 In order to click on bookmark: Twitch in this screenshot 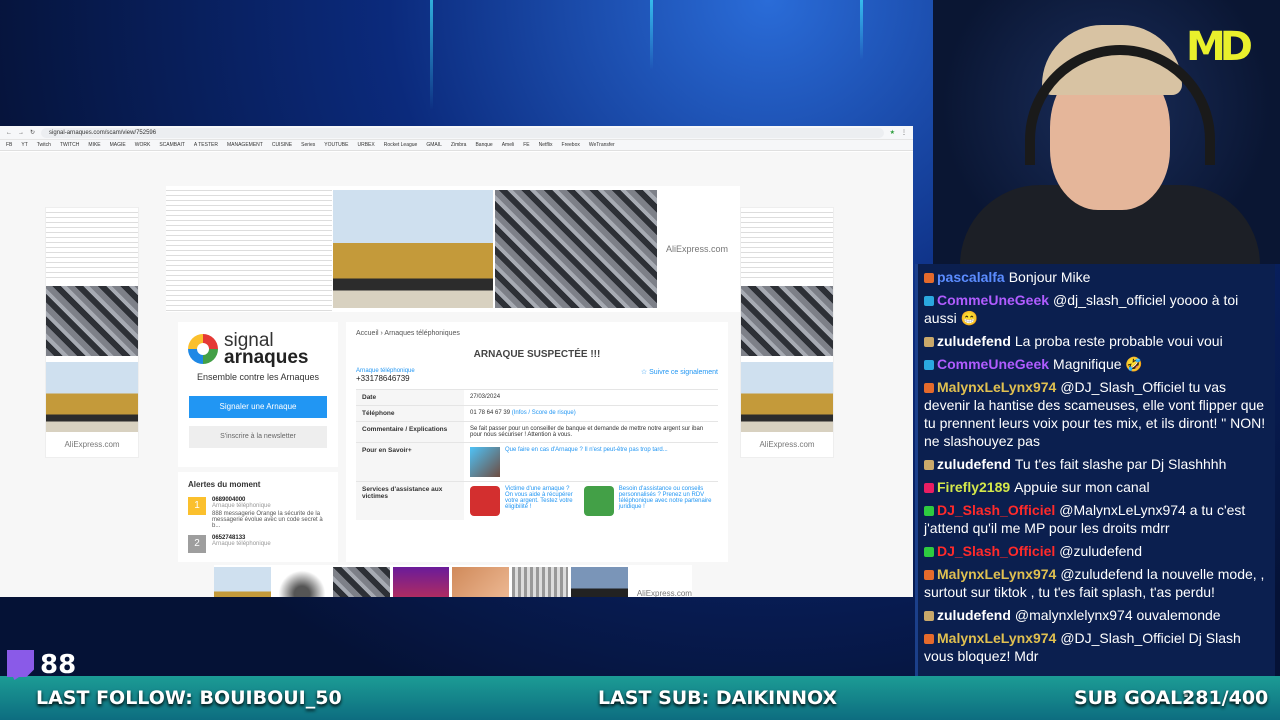, I will do `click(44, 145)`.